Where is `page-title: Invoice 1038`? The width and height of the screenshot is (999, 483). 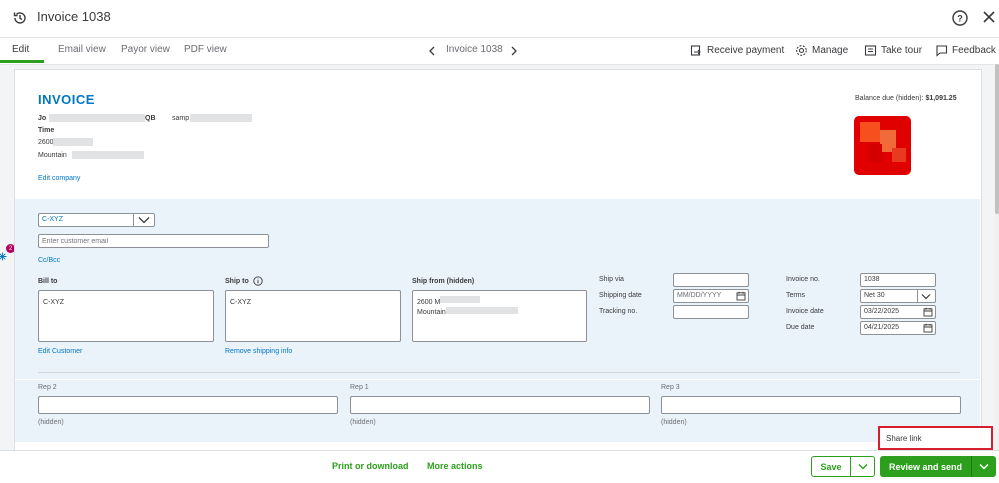 page-title: Invoice 1038 is located at coordinates (74, 16).